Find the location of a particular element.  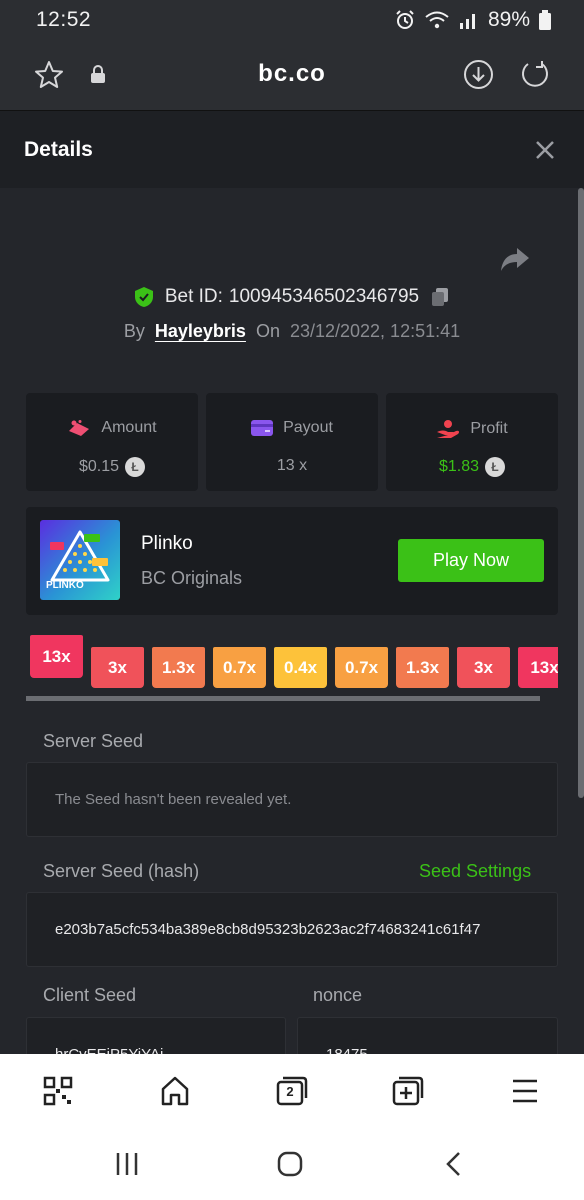

plinko-thumbnail: PLINKO is located at coordinates (80, 560).